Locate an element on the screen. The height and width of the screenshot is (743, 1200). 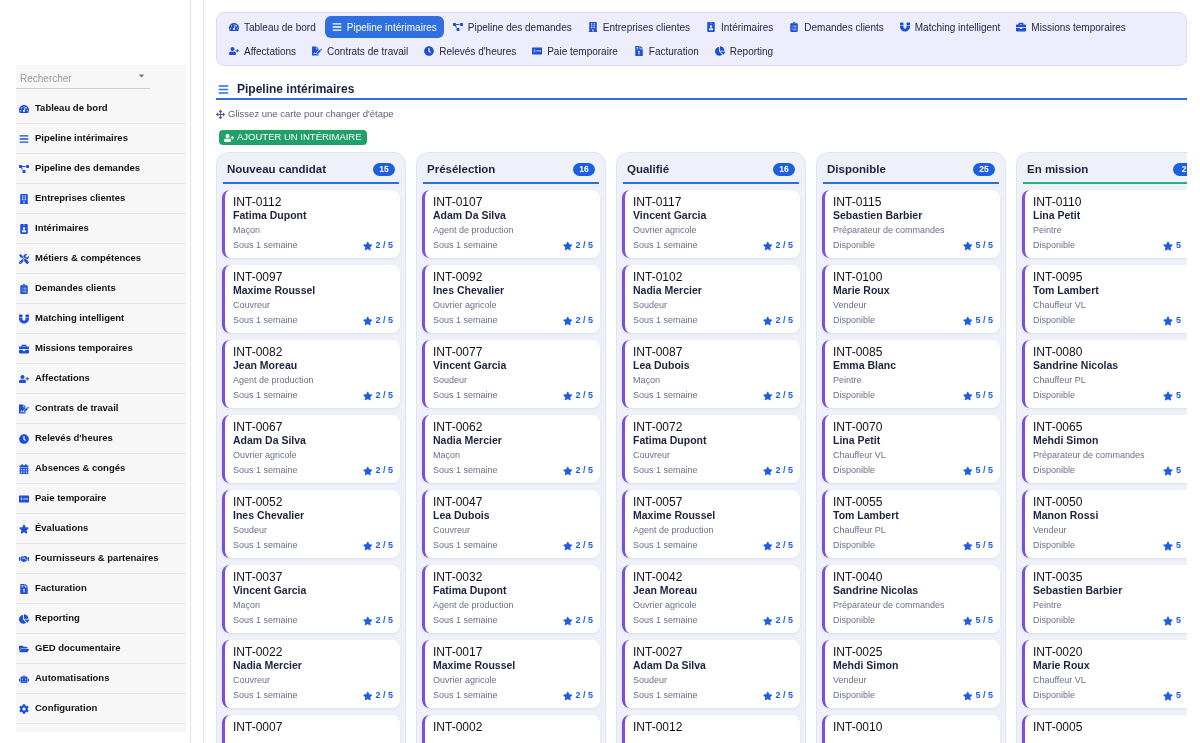
column-title: Nouveau candidat is located at coordinates (277, 169).